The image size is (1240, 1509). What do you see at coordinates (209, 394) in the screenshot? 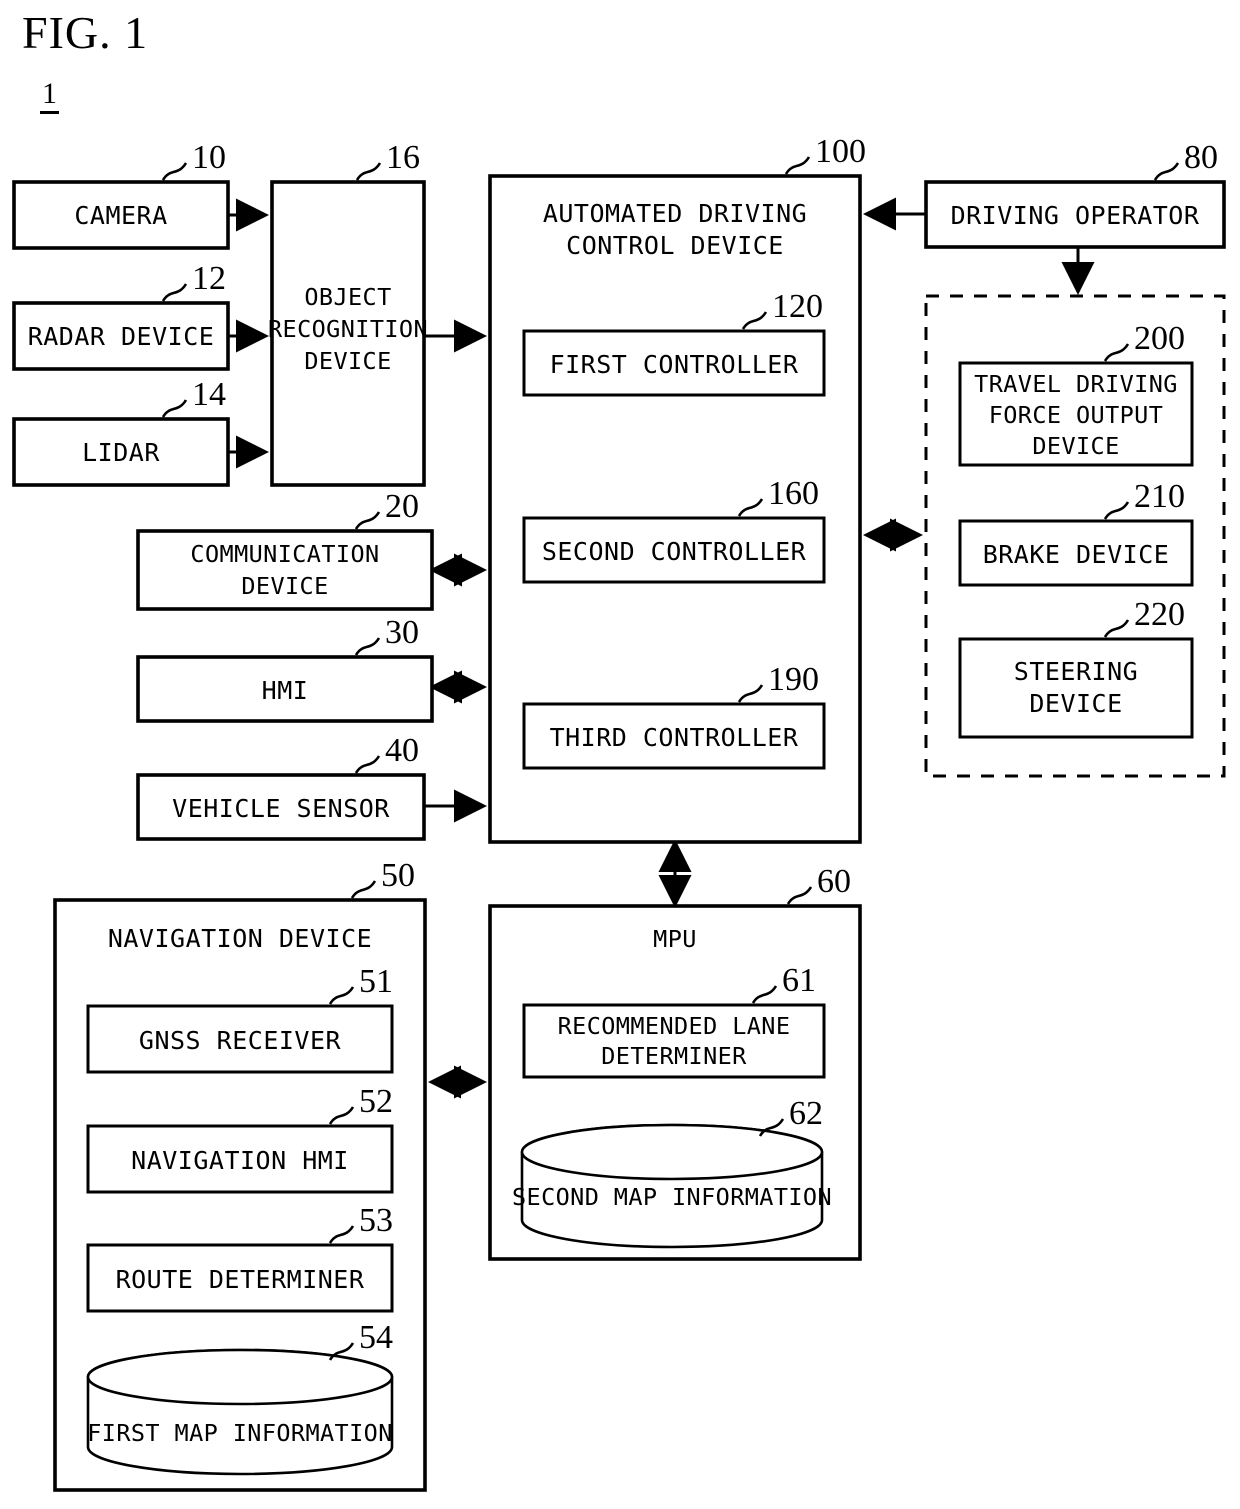
I see `lidar-ref: 14` at bounding box center [209, 394].